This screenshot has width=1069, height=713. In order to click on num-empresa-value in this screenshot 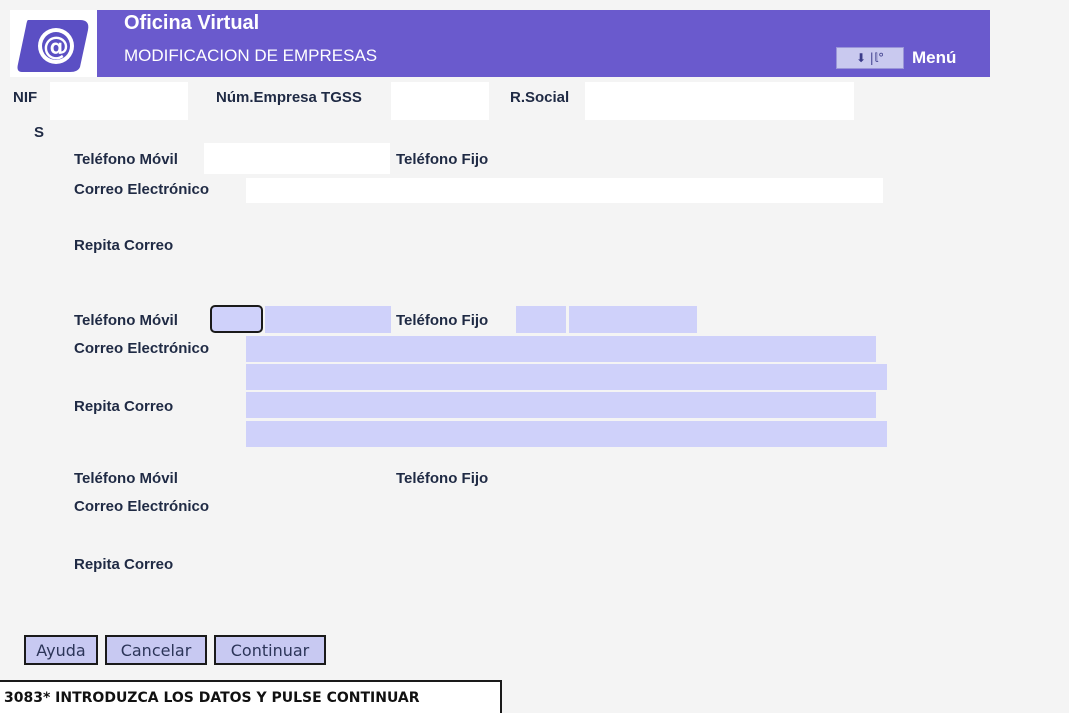, I will do `click(440, 101)`.